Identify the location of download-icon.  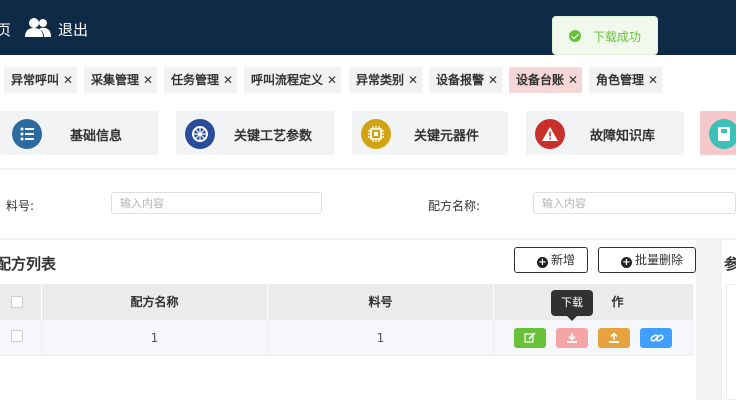
(572, 338).